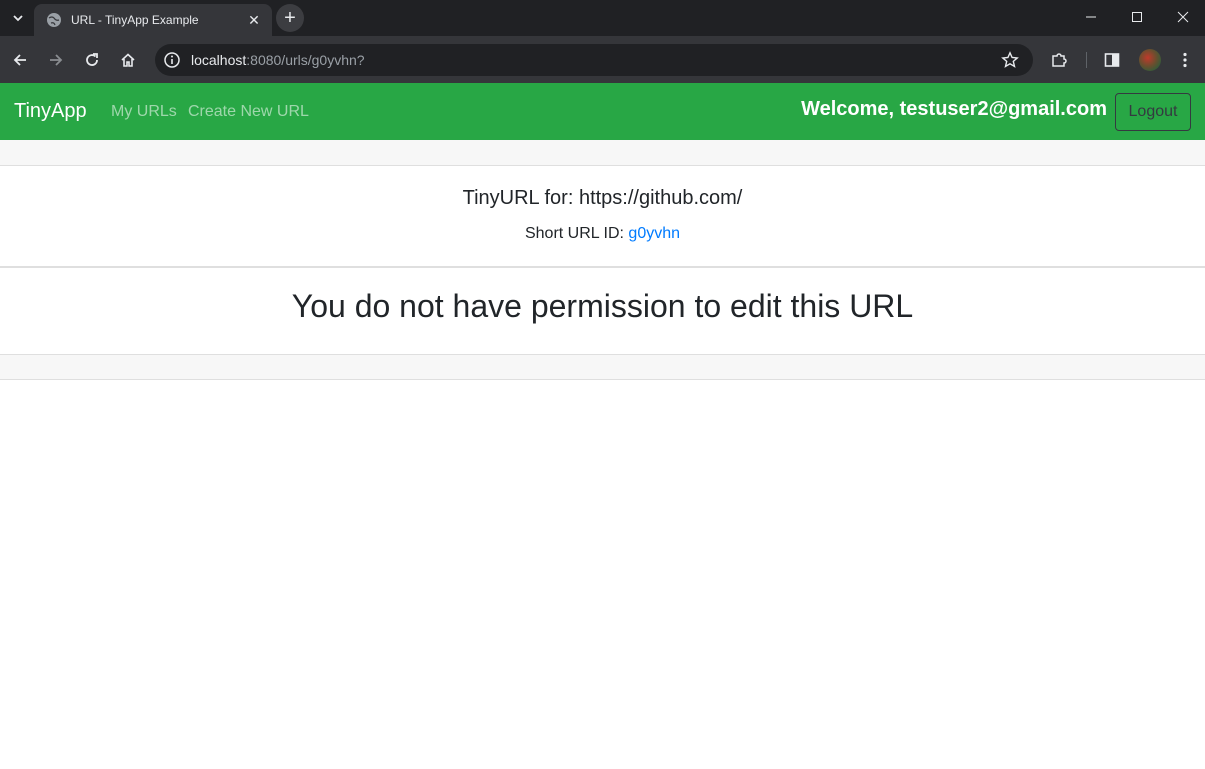 The image size is (1205, 769). Describe the element at coordinates (1153, 112) in the screenshot. I see `logout-button: Logout` at that location.